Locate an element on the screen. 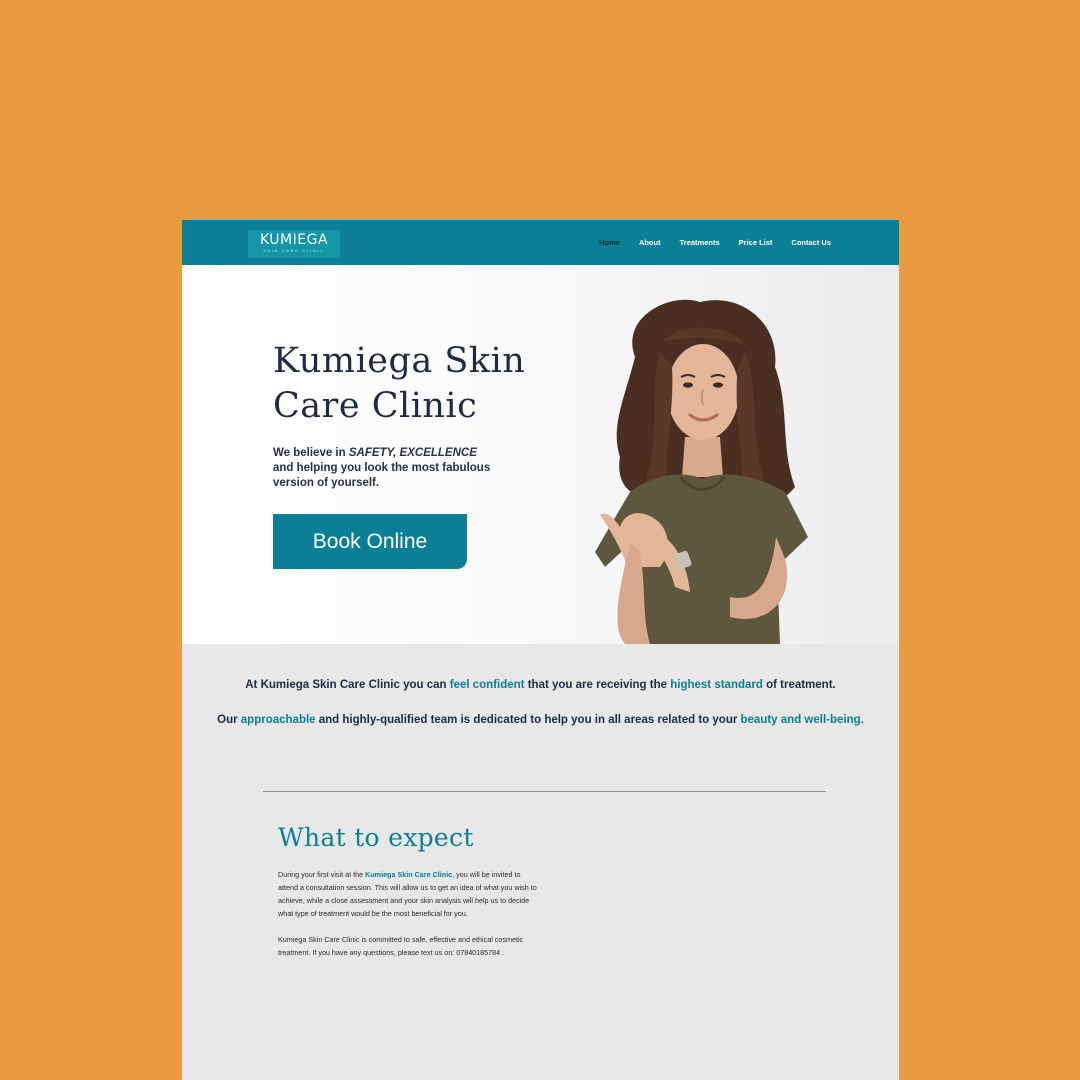 The height and width of the screenshot is (1080, 1080). expect-p1-clinic-name: Kumiega Skin Care Clinic is located at coordinates (409, 874).